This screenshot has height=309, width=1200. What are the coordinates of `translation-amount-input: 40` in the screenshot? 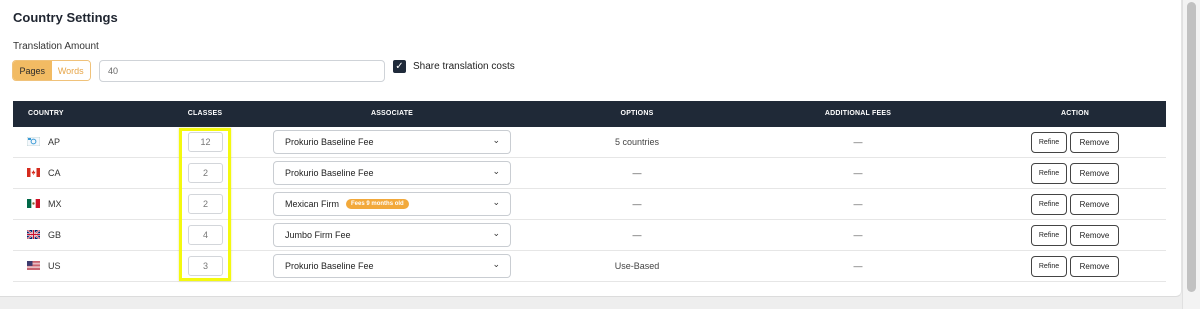 It's located at (242, 71).